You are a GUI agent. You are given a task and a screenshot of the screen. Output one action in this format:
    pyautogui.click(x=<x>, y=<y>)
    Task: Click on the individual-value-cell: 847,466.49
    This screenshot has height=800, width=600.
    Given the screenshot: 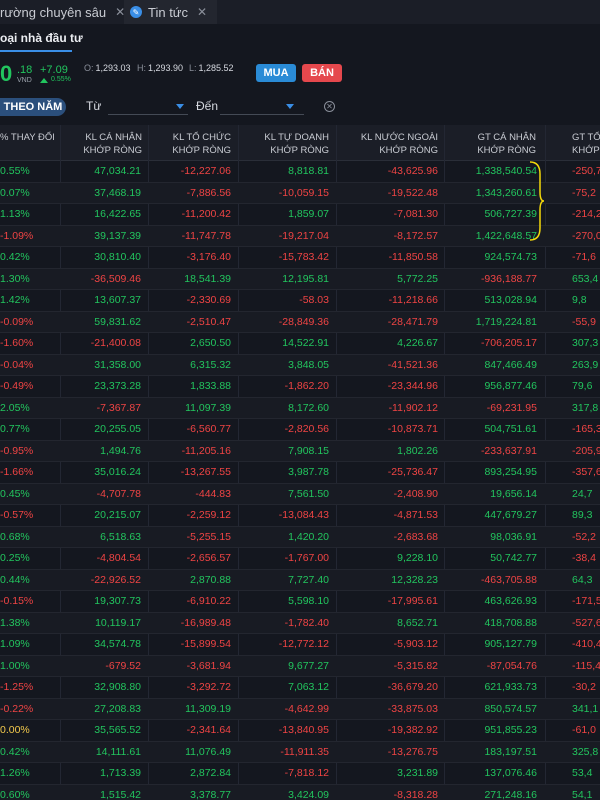 What is the action you would take?
    pyautogui.click(x=510, y=364)
    